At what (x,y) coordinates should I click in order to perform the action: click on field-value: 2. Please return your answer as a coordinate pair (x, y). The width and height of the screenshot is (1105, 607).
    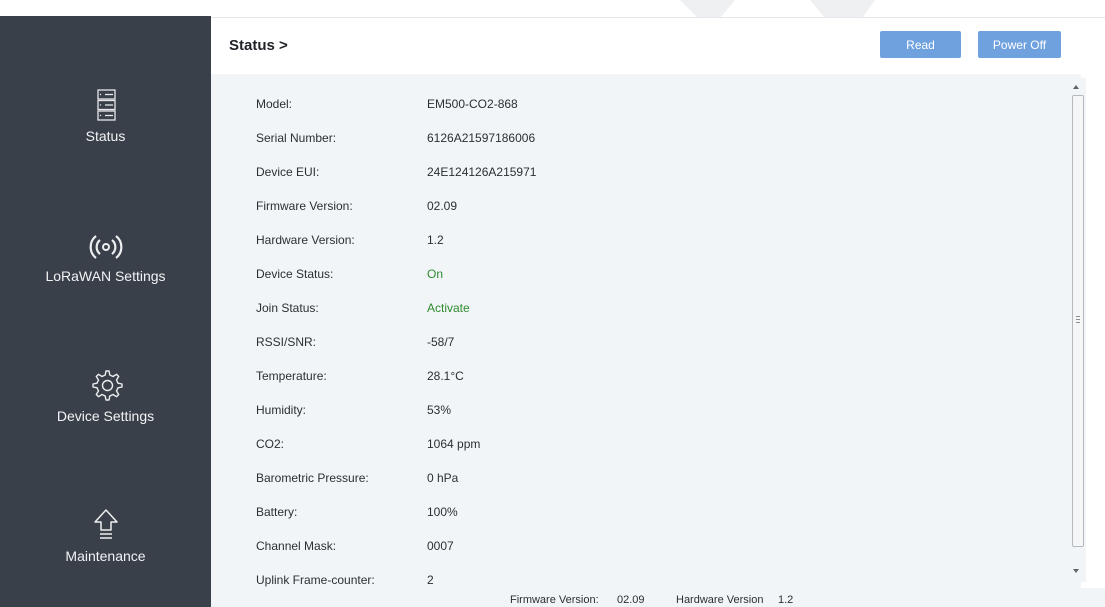
    Looking at the image, I should click on (430, 580).